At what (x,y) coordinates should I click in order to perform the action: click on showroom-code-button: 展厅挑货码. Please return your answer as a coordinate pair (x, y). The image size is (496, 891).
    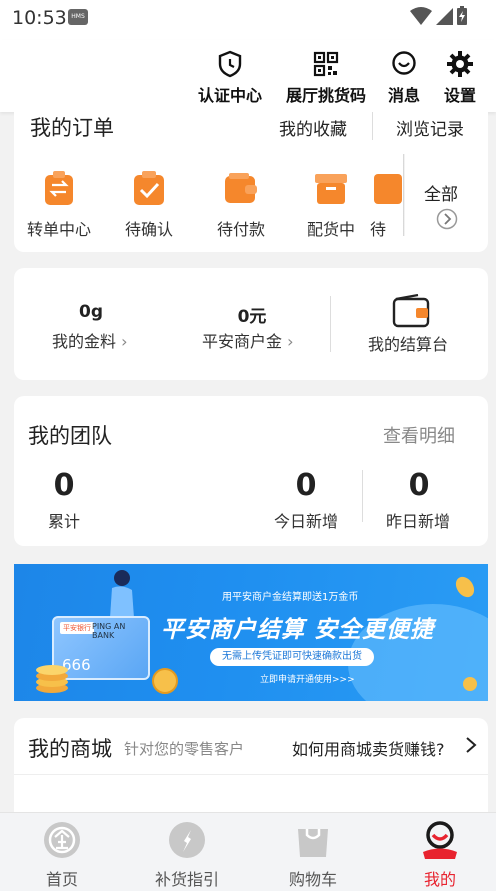
    Looking at the image, I should click on (326, 78).